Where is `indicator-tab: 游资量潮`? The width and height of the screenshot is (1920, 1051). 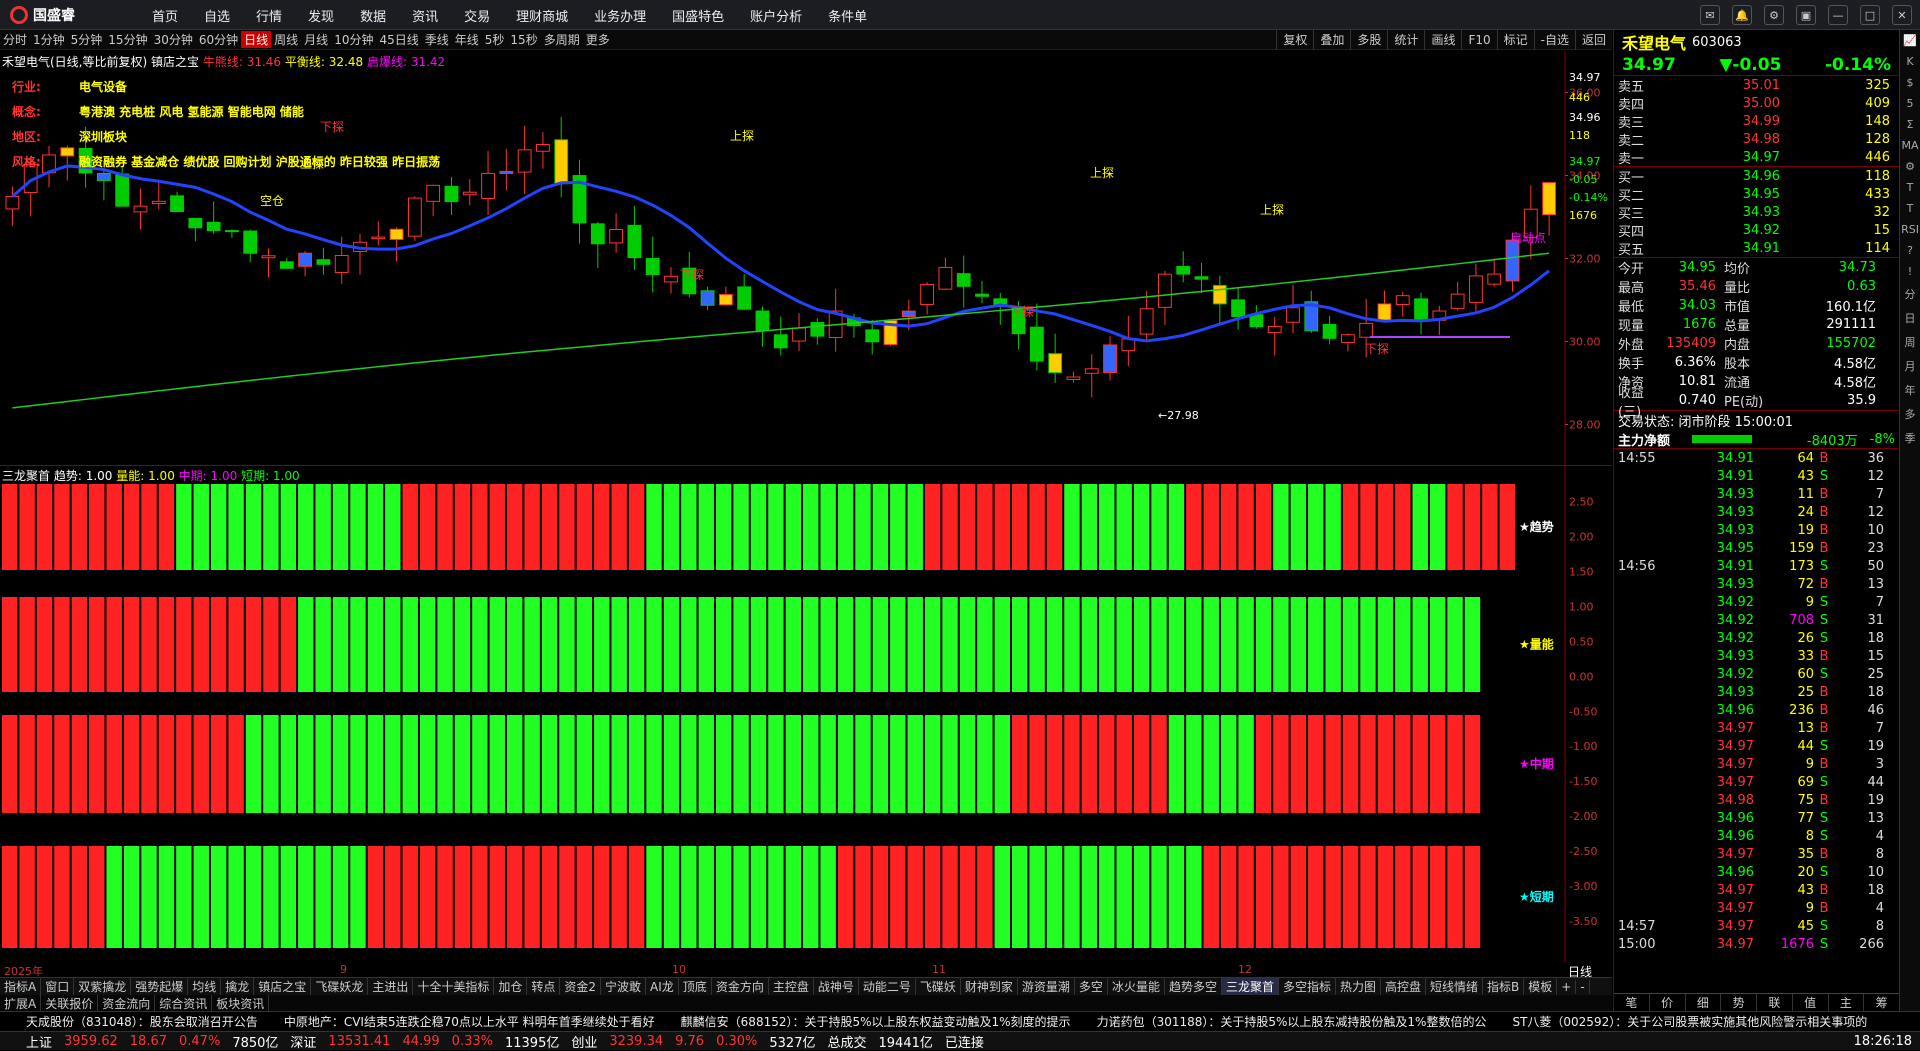 indicator-tab: 游资量潮 is located at coordinates (1046, 986).